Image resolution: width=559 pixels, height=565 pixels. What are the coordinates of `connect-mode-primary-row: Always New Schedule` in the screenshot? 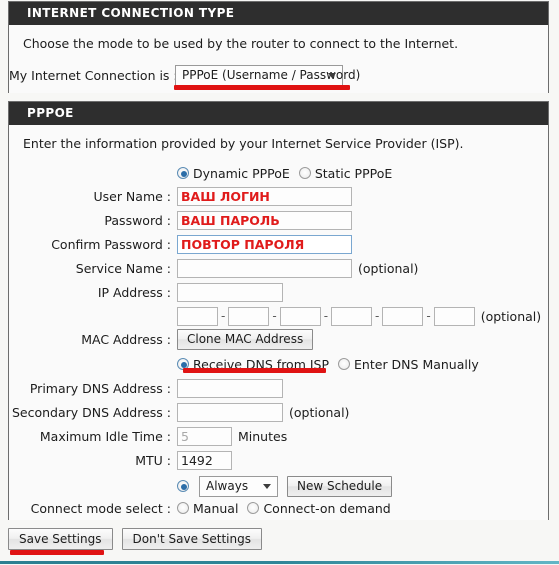 It's located at (278, 486).